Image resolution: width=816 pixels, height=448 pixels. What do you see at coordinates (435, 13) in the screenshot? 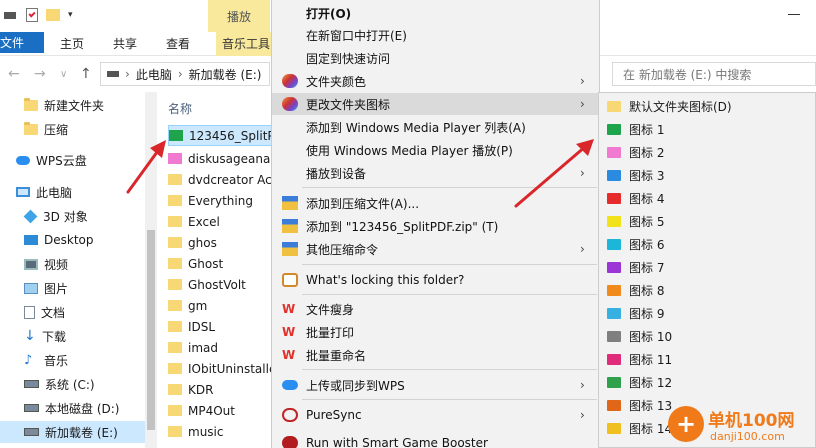
I see `menu-item-open: 打开(O)` at bounding box center [435, 13].